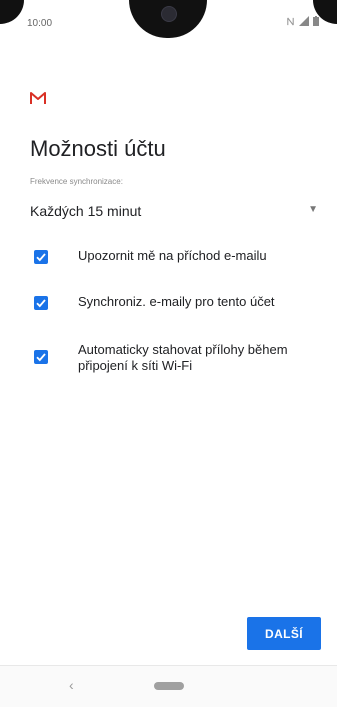  Describe the element at coordinates (316, 21) in the screenshot. I see `battery-icon` at that location.